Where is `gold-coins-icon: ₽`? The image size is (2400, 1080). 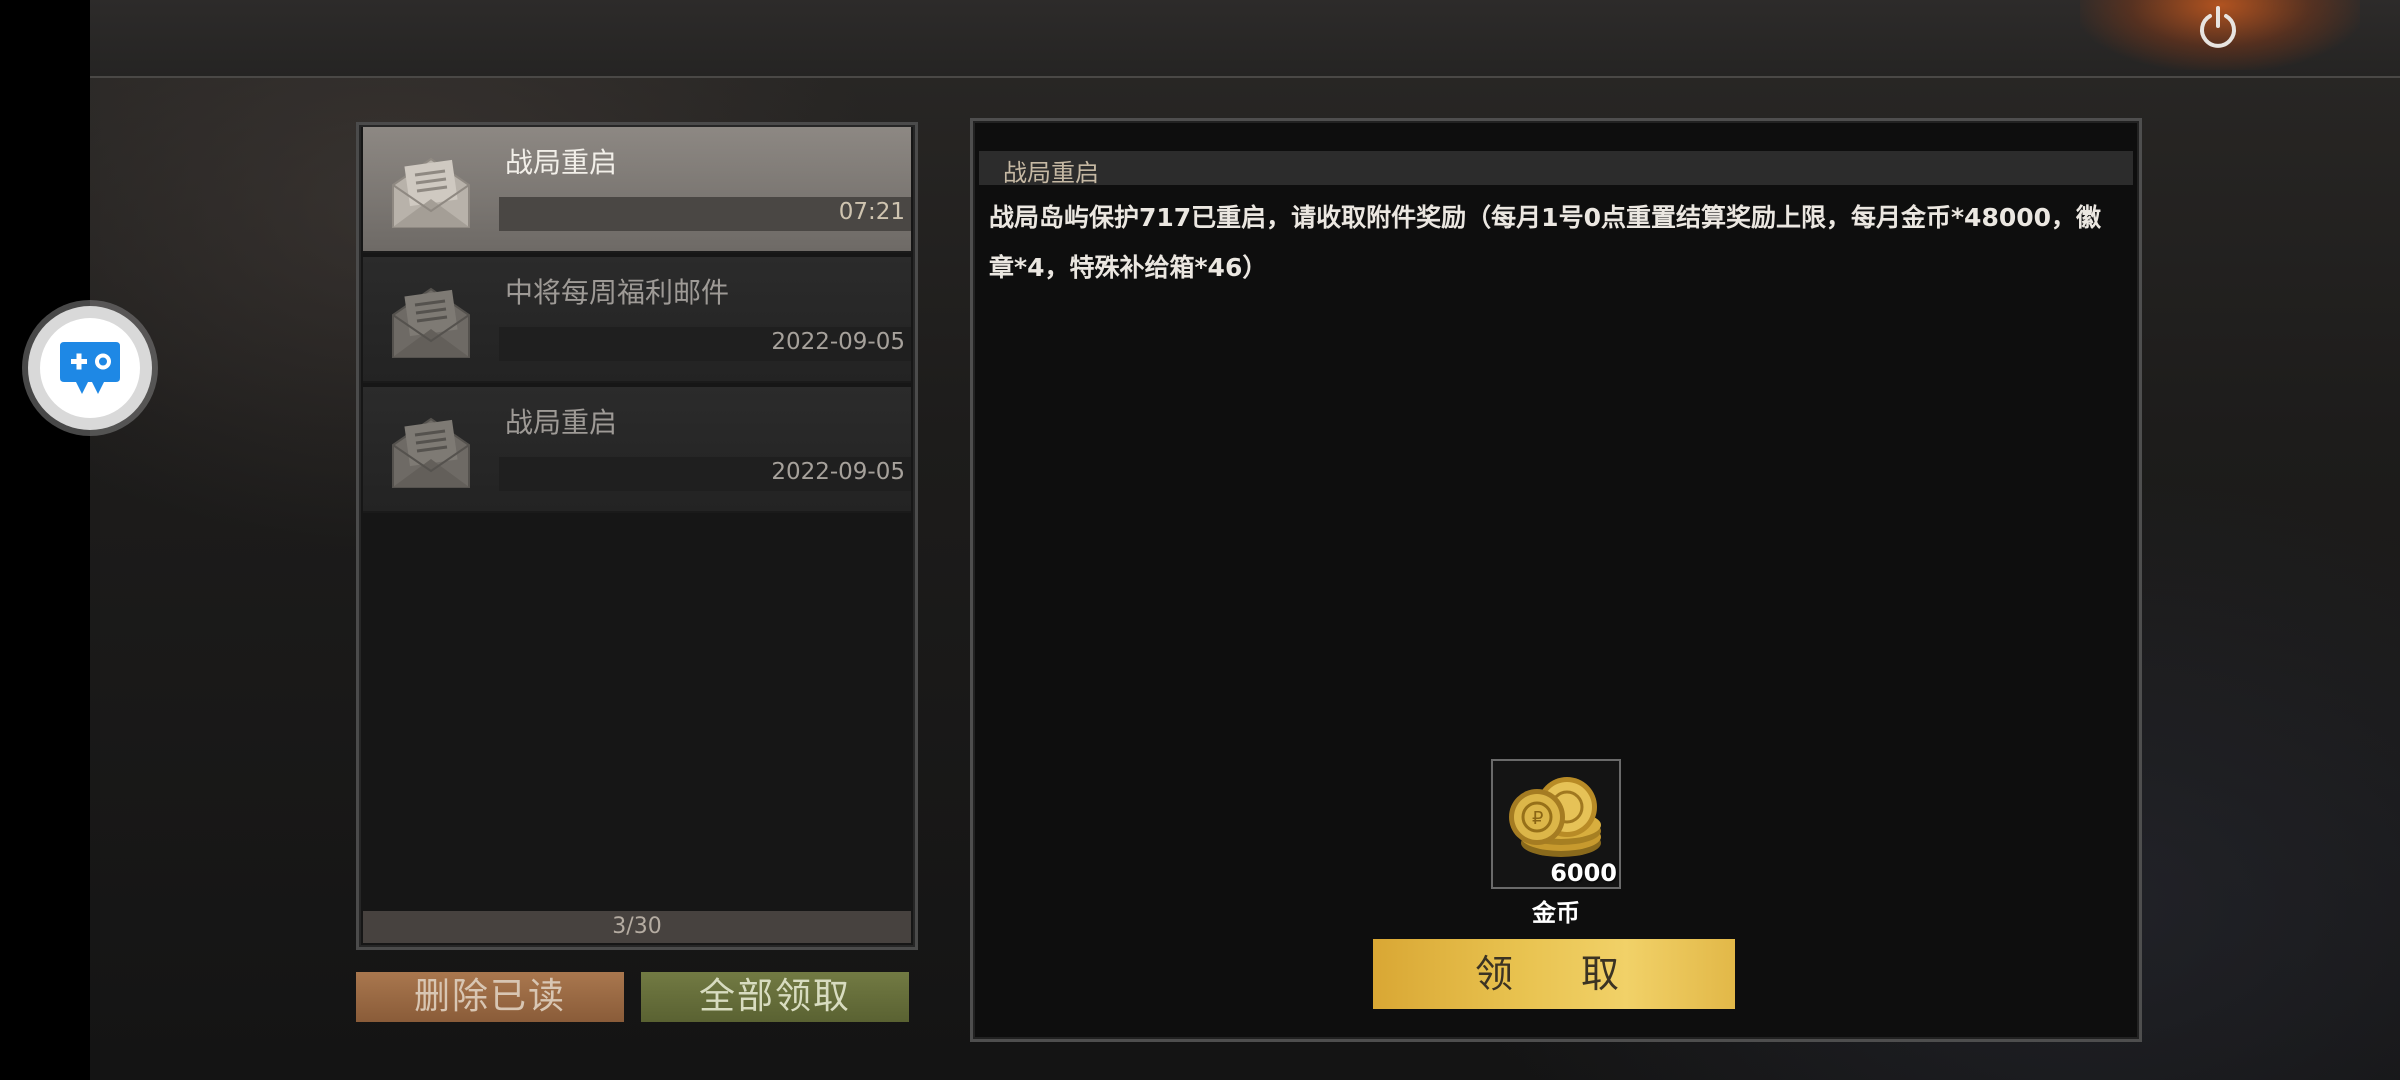
gold-coins-icon: ₽ is located at coordinates (1555, 817).